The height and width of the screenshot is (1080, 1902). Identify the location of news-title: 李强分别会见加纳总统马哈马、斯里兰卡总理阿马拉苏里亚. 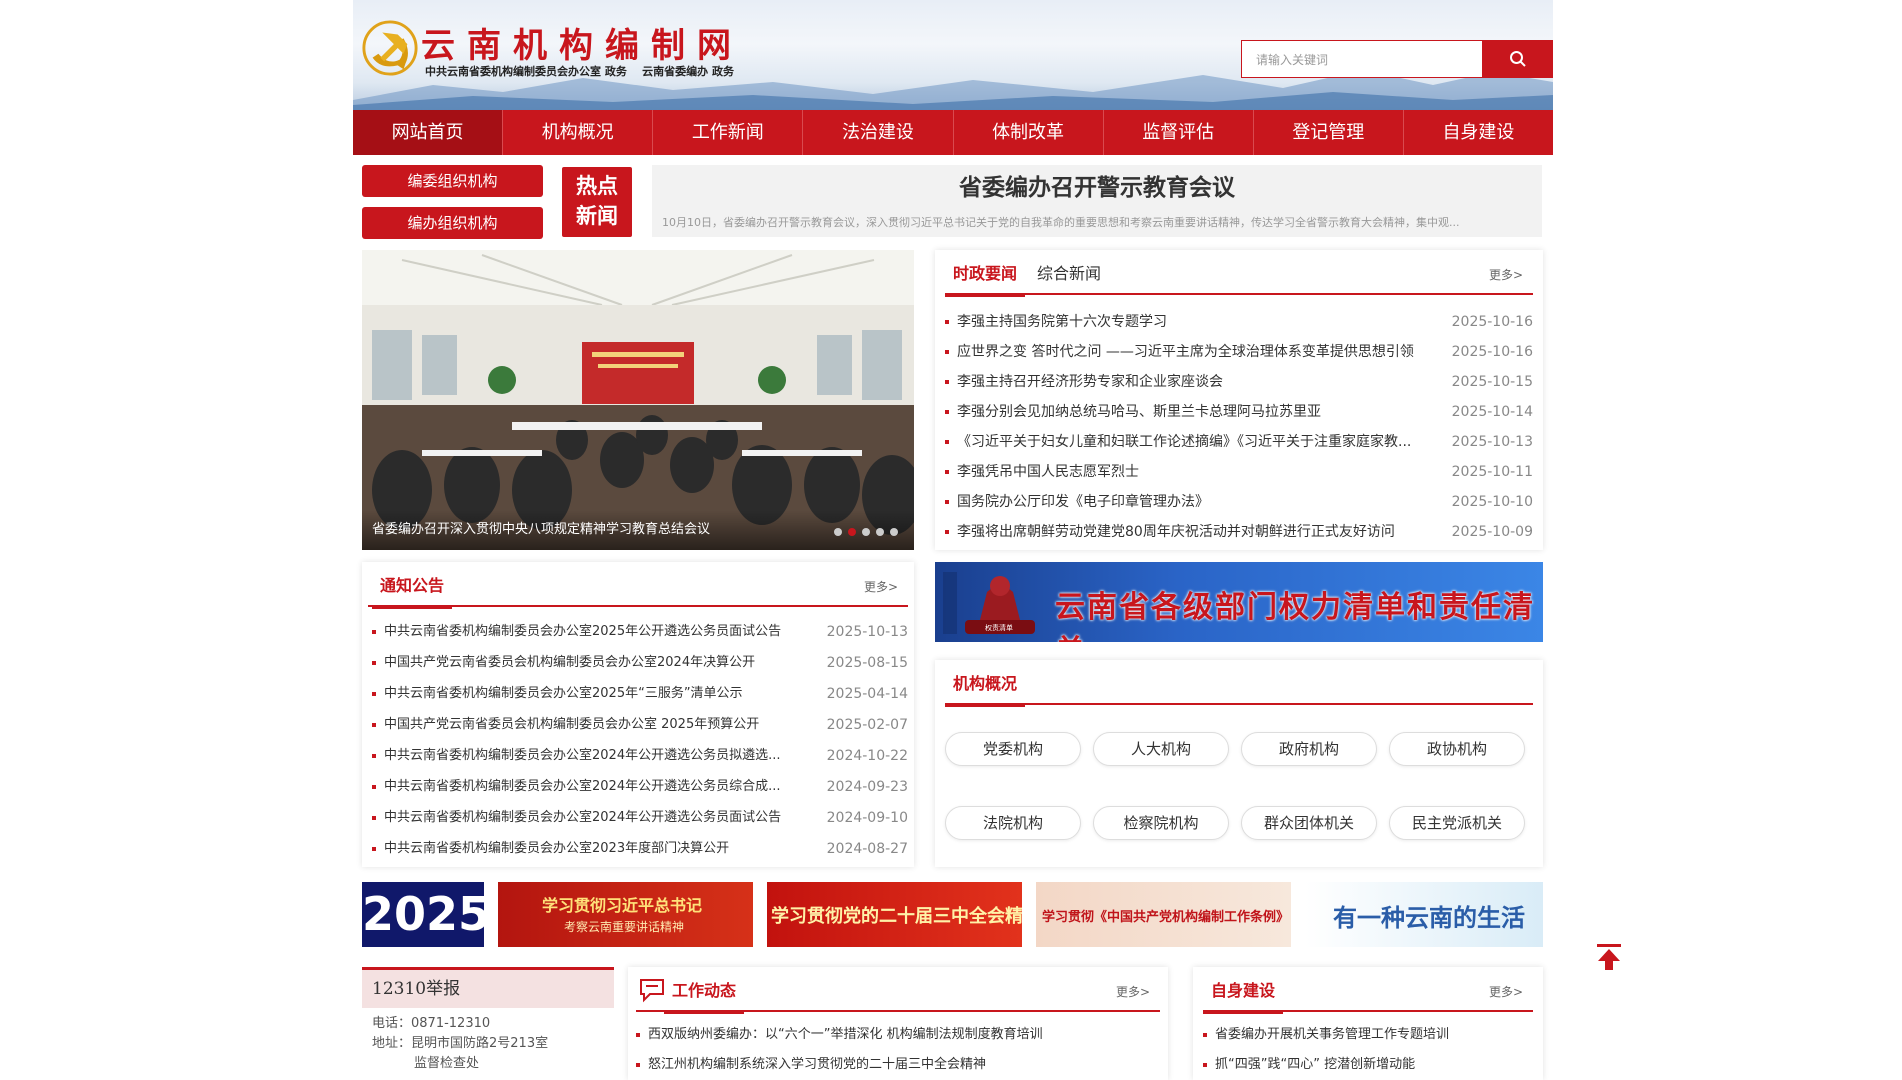
(1197, 412).